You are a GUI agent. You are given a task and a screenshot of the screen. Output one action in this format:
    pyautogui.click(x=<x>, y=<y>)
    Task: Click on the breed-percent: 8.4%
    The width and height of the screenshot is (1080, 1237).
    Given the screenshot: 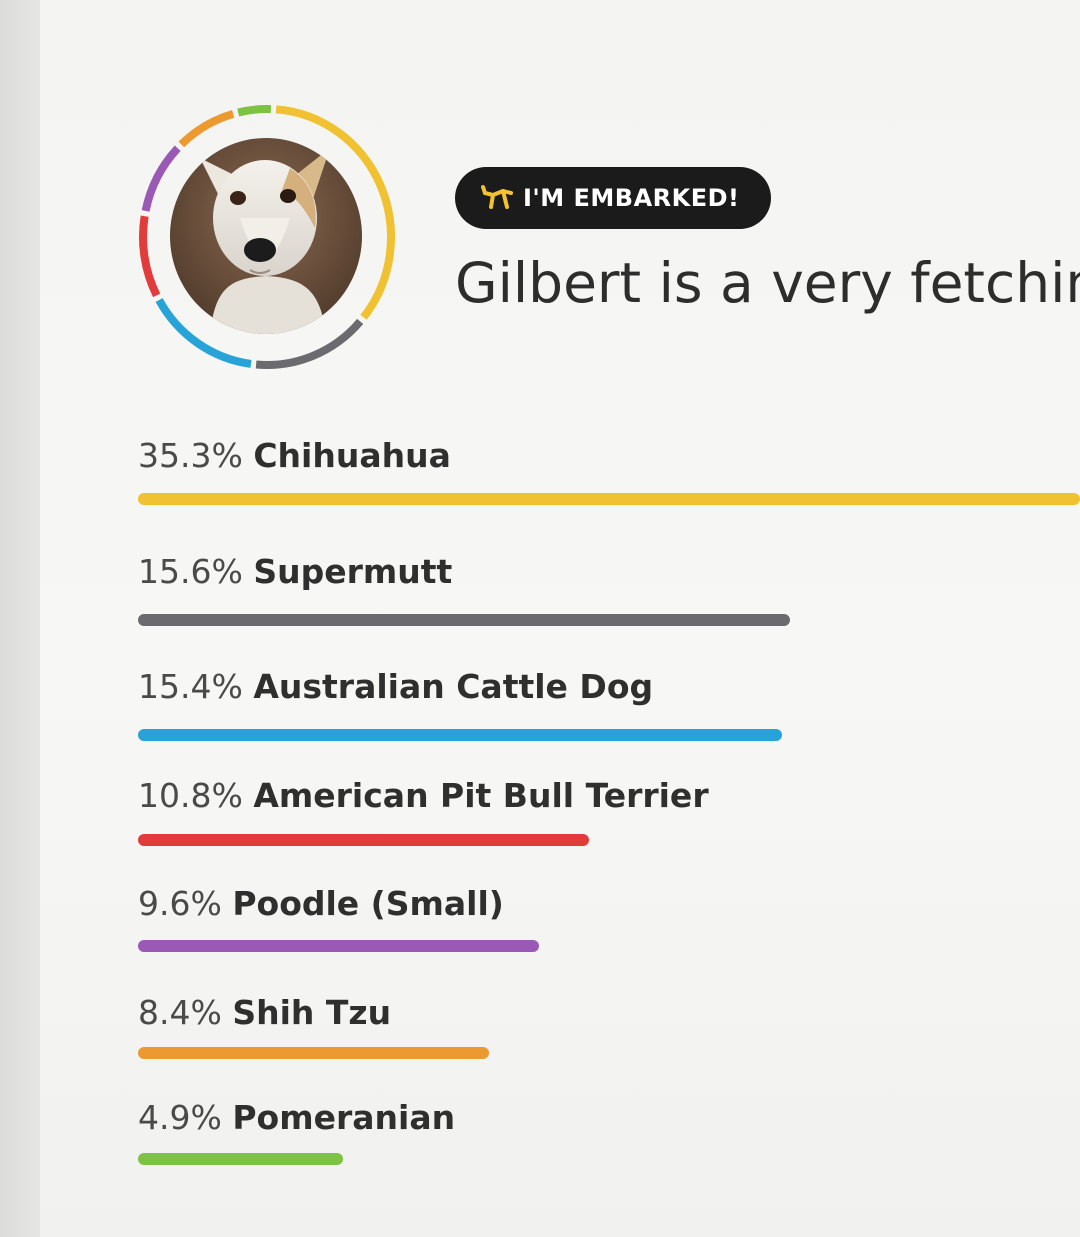 What is the action you would take?
    pyautogui.click(x=180, y=1012)
    